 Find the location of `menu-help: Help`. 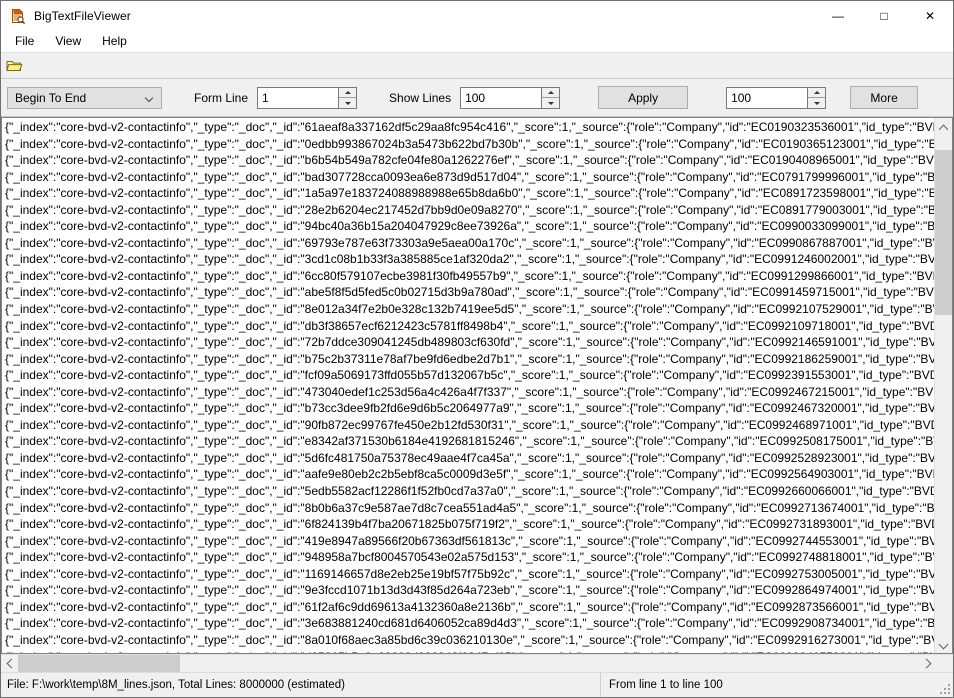

menu-help: Help is located at coordinates (116, 41).